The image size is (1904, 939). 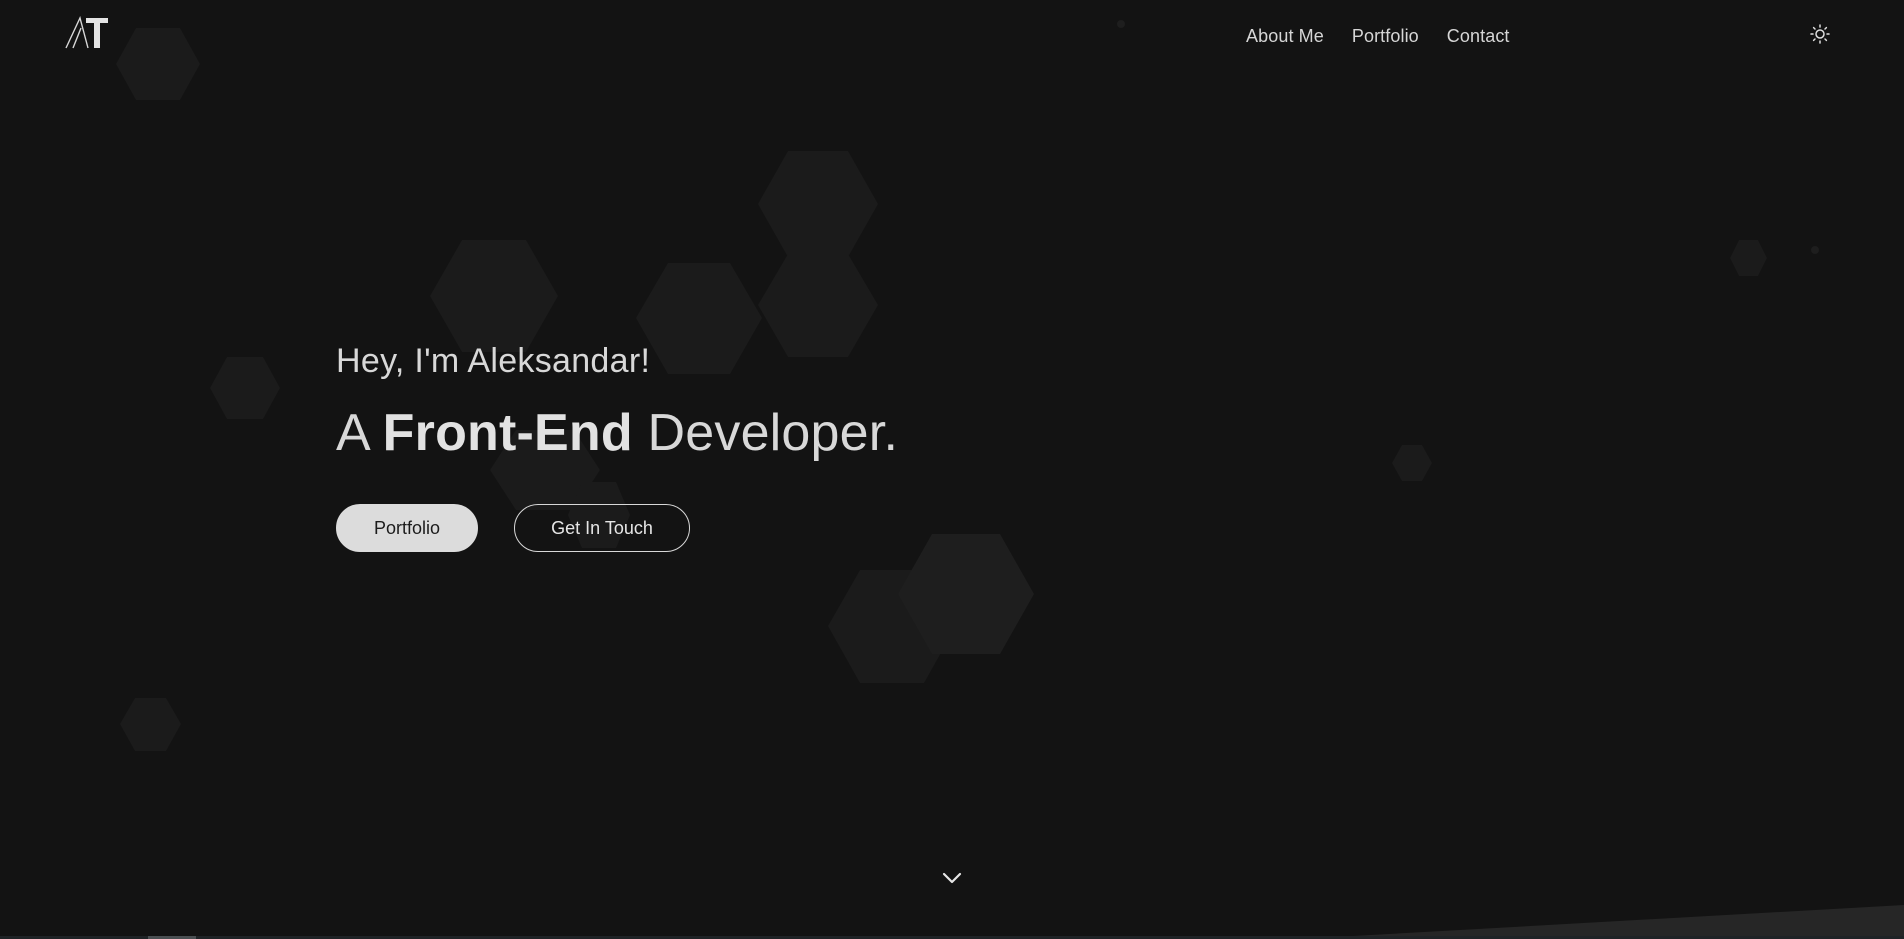 What do you see at coordinates (493, 361) in the screenshot?
I see `hero-greeting: Hey, I'm Aleksandar!` at bounding box center [493, 361].